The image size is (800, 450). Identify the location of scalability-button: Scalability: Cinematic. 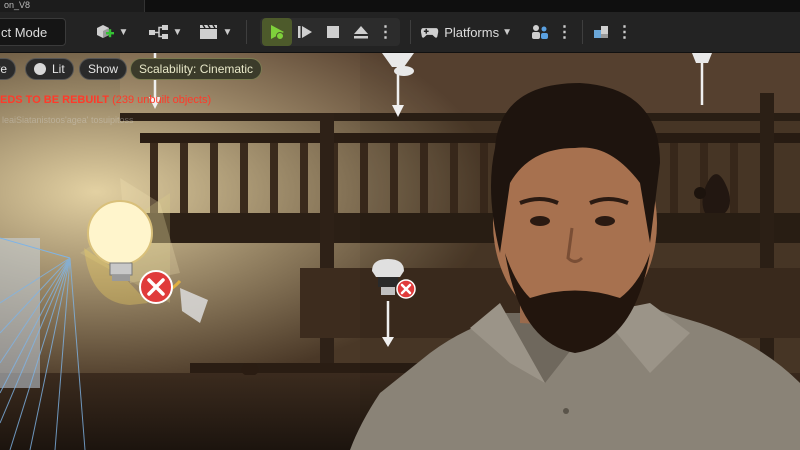
(196, 69).